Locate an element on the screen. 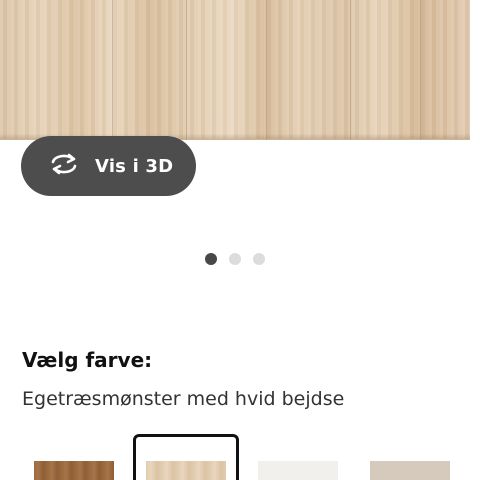 This screenshot has height=480, width=480. view-in-3d-label: Vis i 3D is located at coordinates (134, 166).